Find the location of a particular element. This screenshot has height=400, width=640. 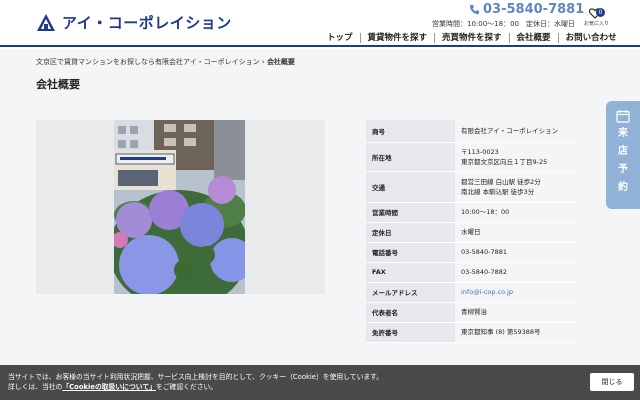

side-tab-char: 来 is located at coordinates (623, 133).